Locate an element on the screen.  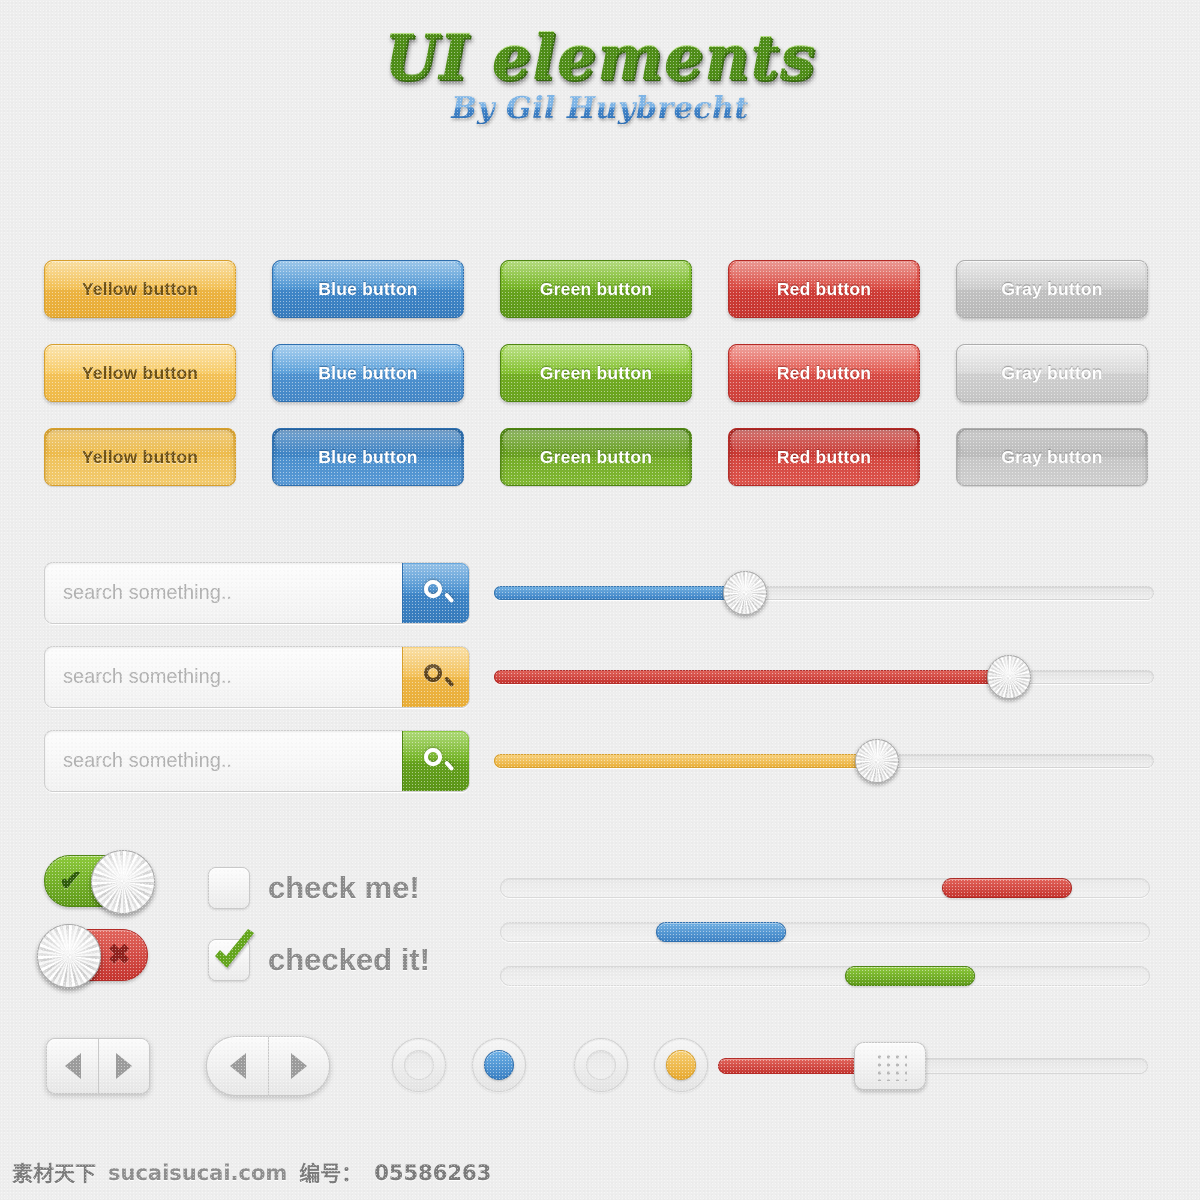
prev-button-pill is located at coordinates (237, 1066).